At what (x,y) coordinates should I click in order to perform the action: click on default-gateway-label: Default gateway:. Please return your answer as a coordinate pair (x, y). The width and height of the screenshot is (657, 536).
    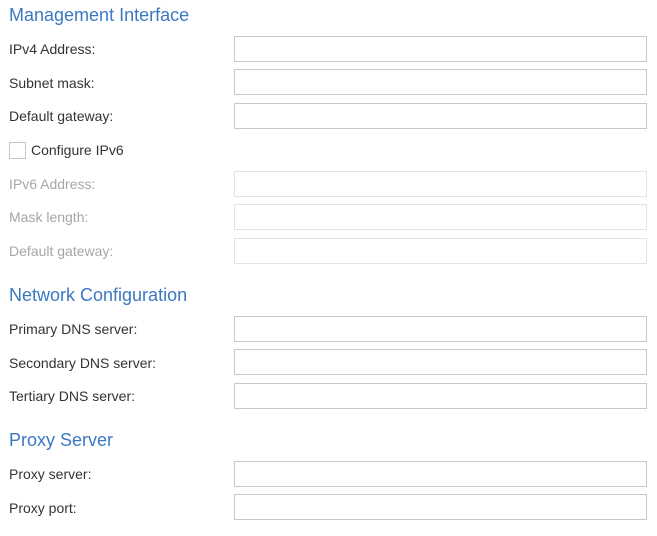
    Looking at the image, I should click on (61, 116).